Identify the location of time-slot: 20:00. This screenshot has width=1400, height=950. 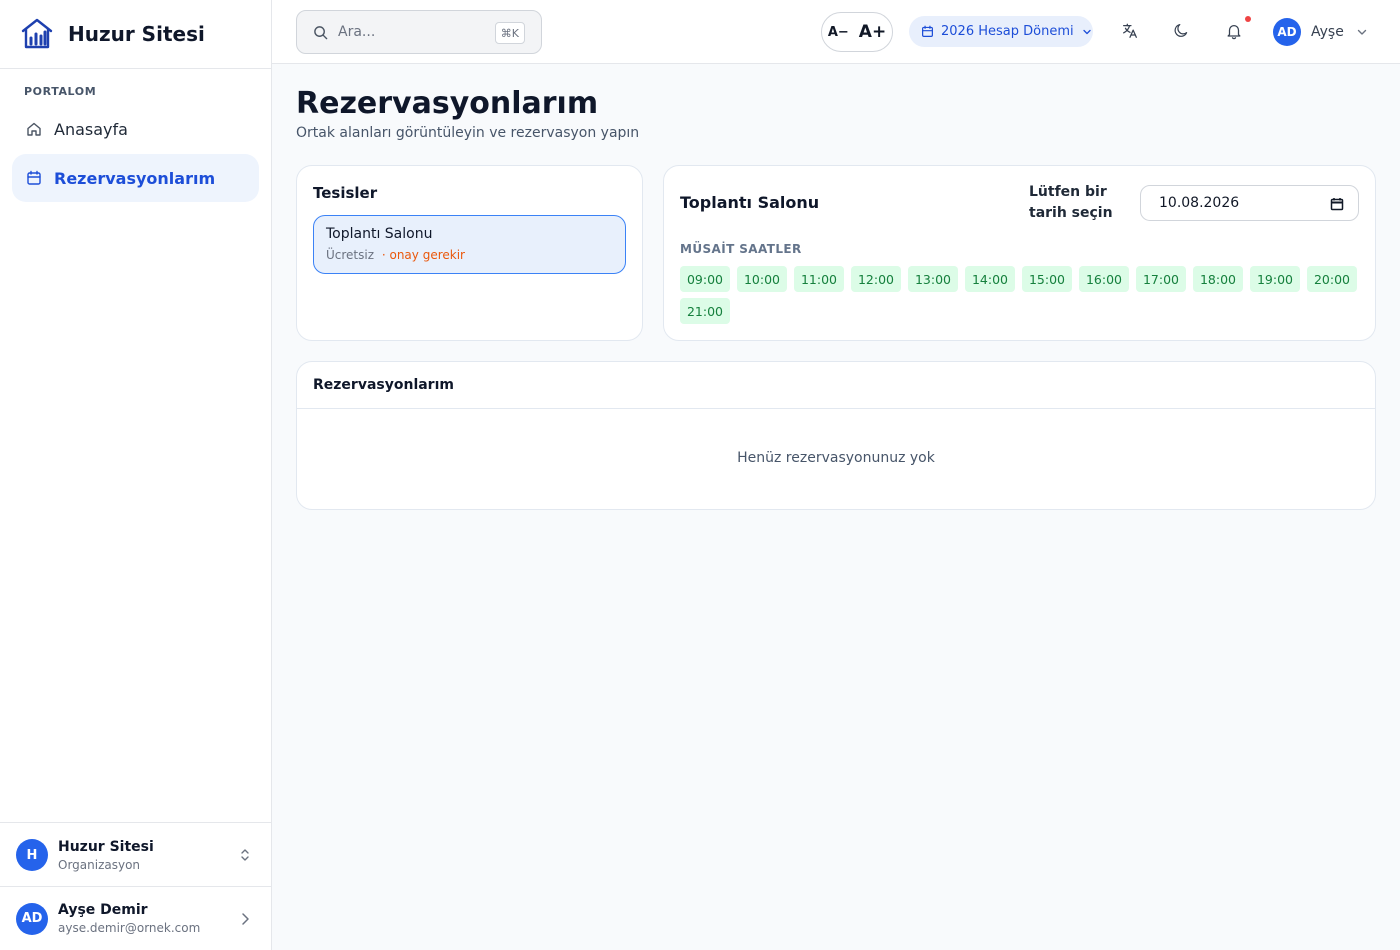
(1332, 279).